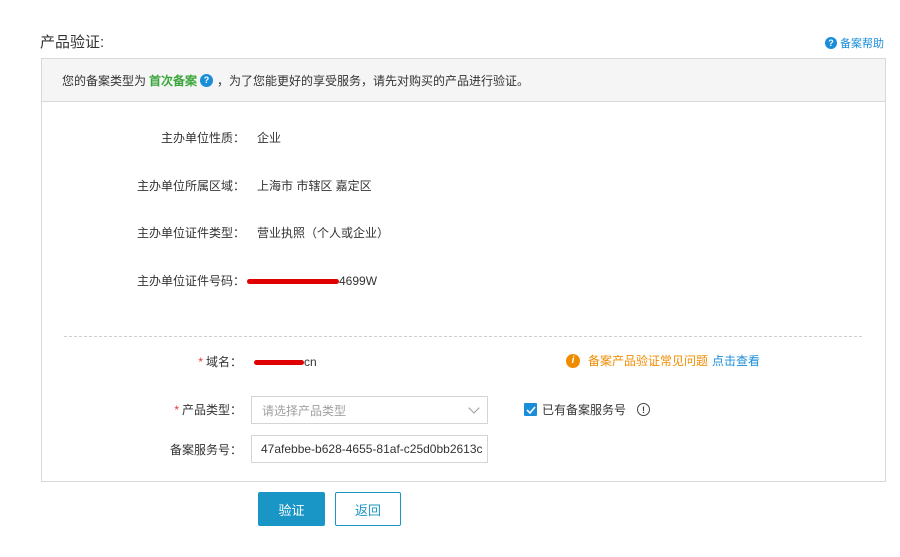 The width and height of the screenshot is (900, 557). I want to click on info-icon: !, so click(644, 409).